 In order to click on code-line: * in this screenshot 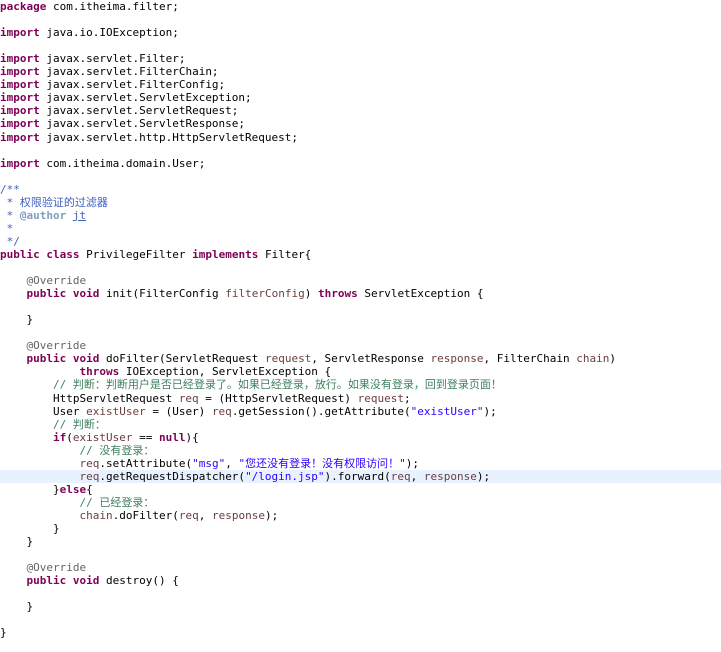, I will do `click(360, 228)`.